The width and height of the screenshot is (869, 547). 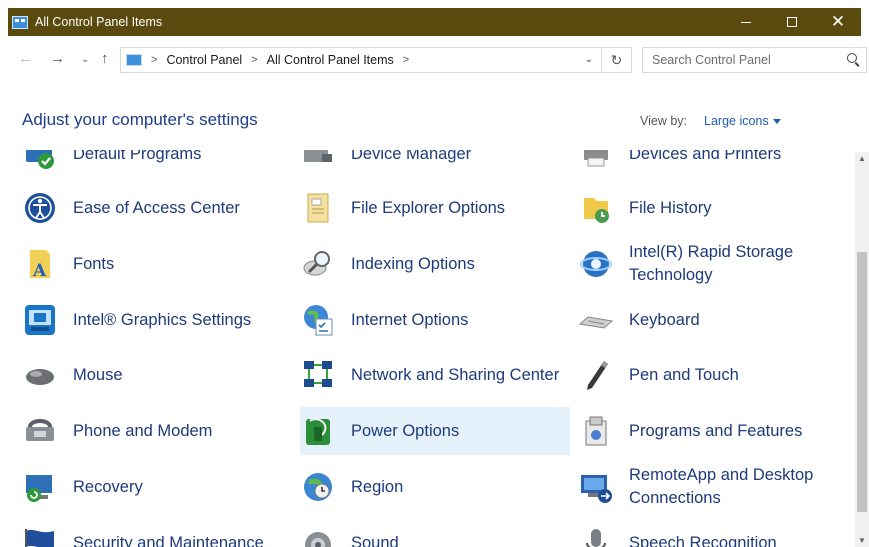 What do you see at coordinates (40, 430) in the screenshot?
I see `phone-modem-icon` at bounding box center [40, 430].